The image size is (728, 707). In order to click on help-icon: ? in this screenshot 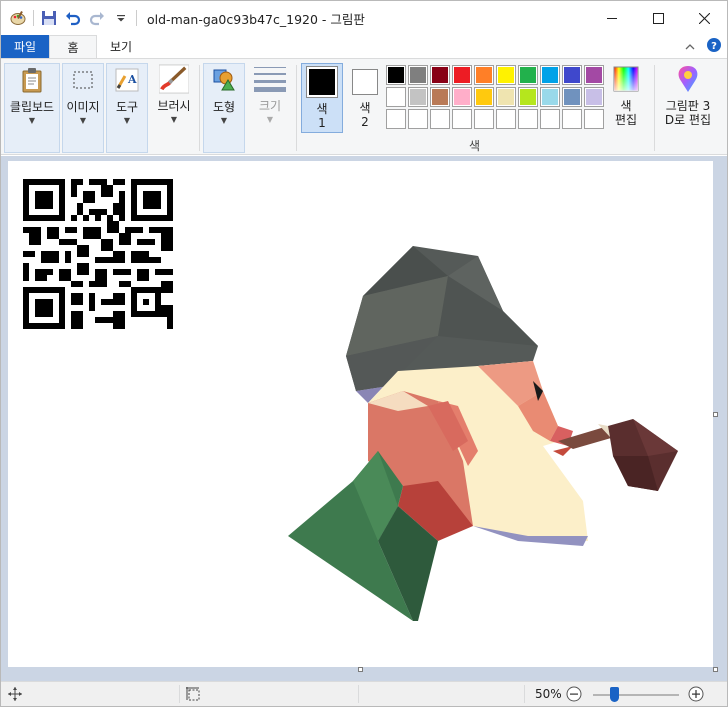, I will do `click(714, 46)`.